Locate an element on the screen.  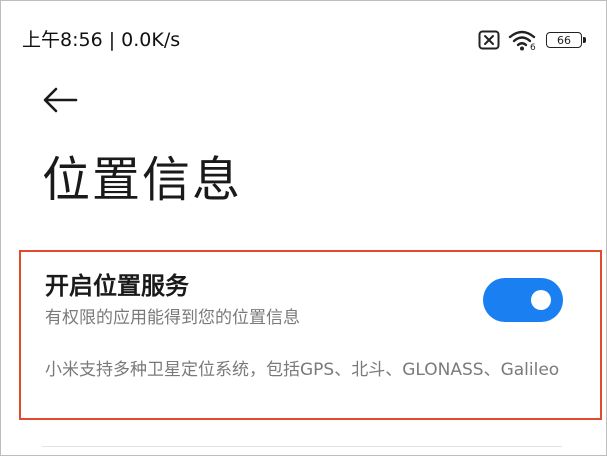
status-icons: 6 66 is located at coordinates (532, 40).